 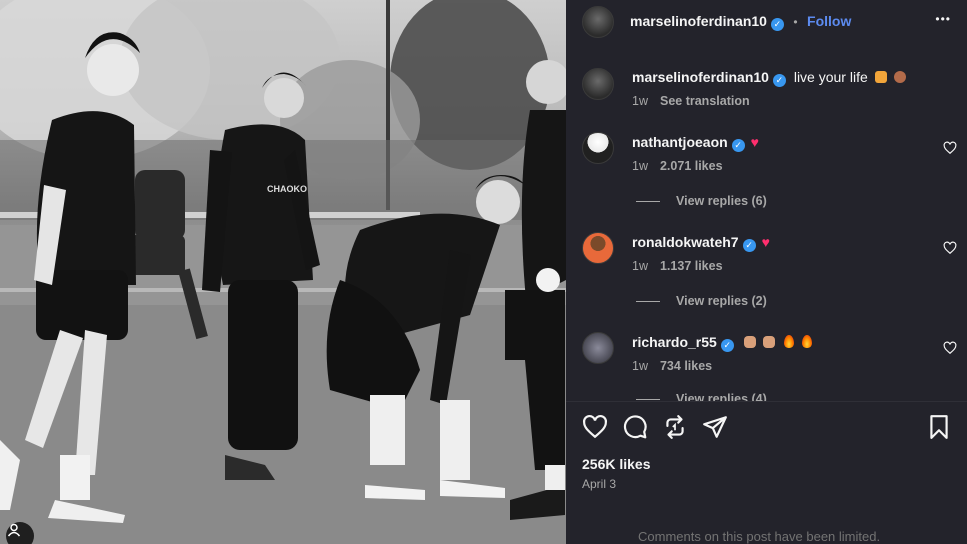 I want to click on likes-count: 256K likes, so click(x=616, y=464).